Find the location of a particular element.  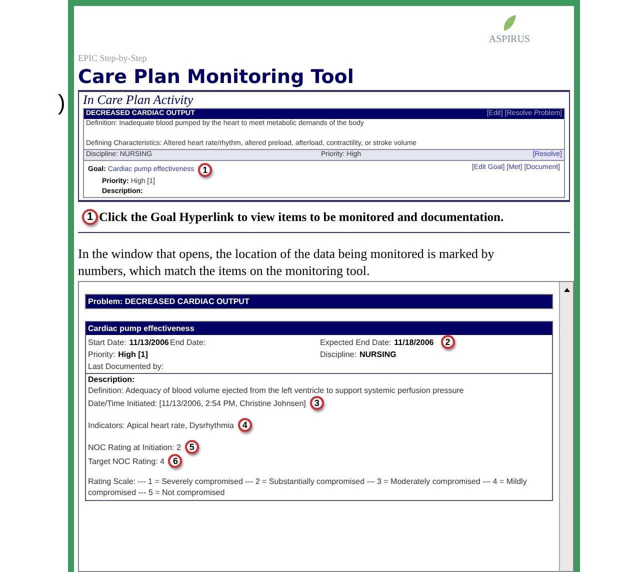

cut-off-text: ) is located at coordinates (62, 102).